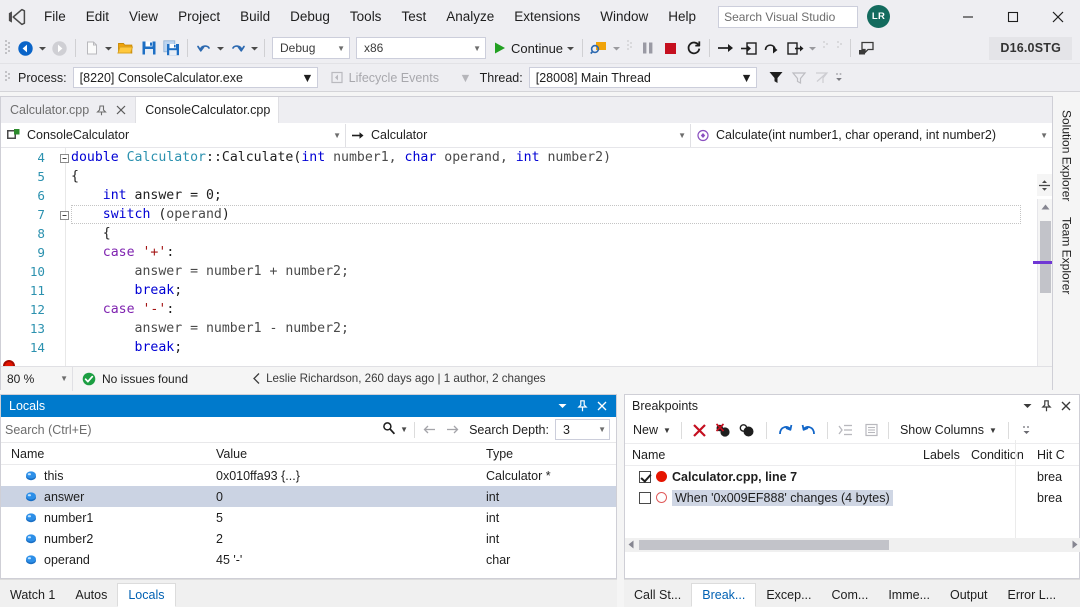  What do you see at coordinates (647, 48) in the screenshot?
I see `break-all-icon` at bounding box center [647, 48].